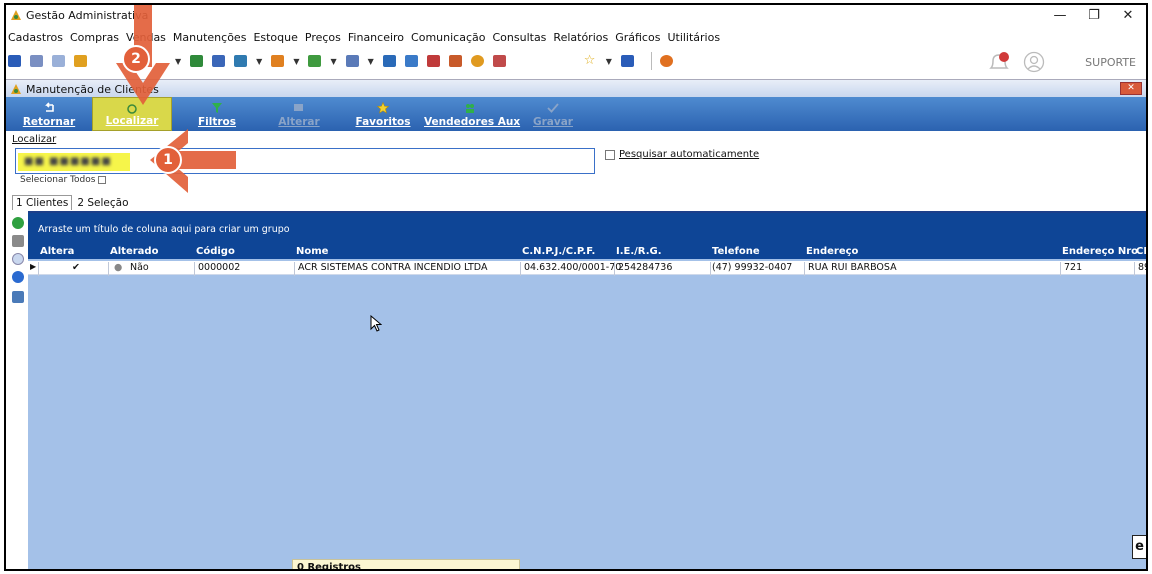 The width and height of the screenshot is (1152, 574). I want to click on document-icon, so click(219, 61).